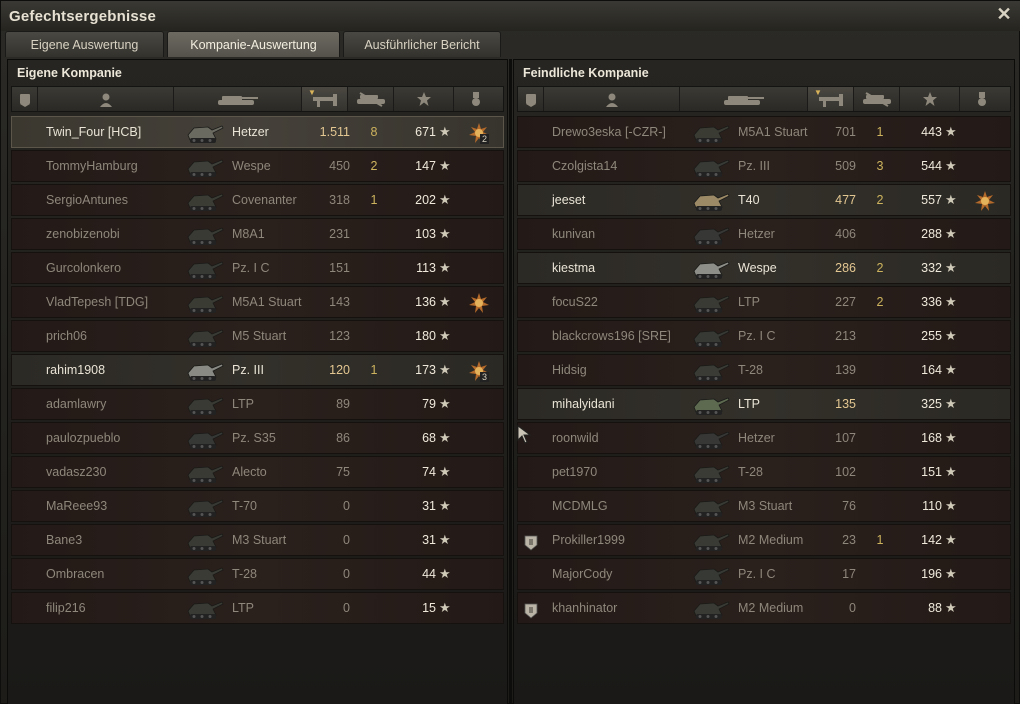 This screenshot has height=704, width=1020. What do you see at coordinates (880, 268) in the screenshot?
I see `kills-value: 2` at bounding box center [880, 268].